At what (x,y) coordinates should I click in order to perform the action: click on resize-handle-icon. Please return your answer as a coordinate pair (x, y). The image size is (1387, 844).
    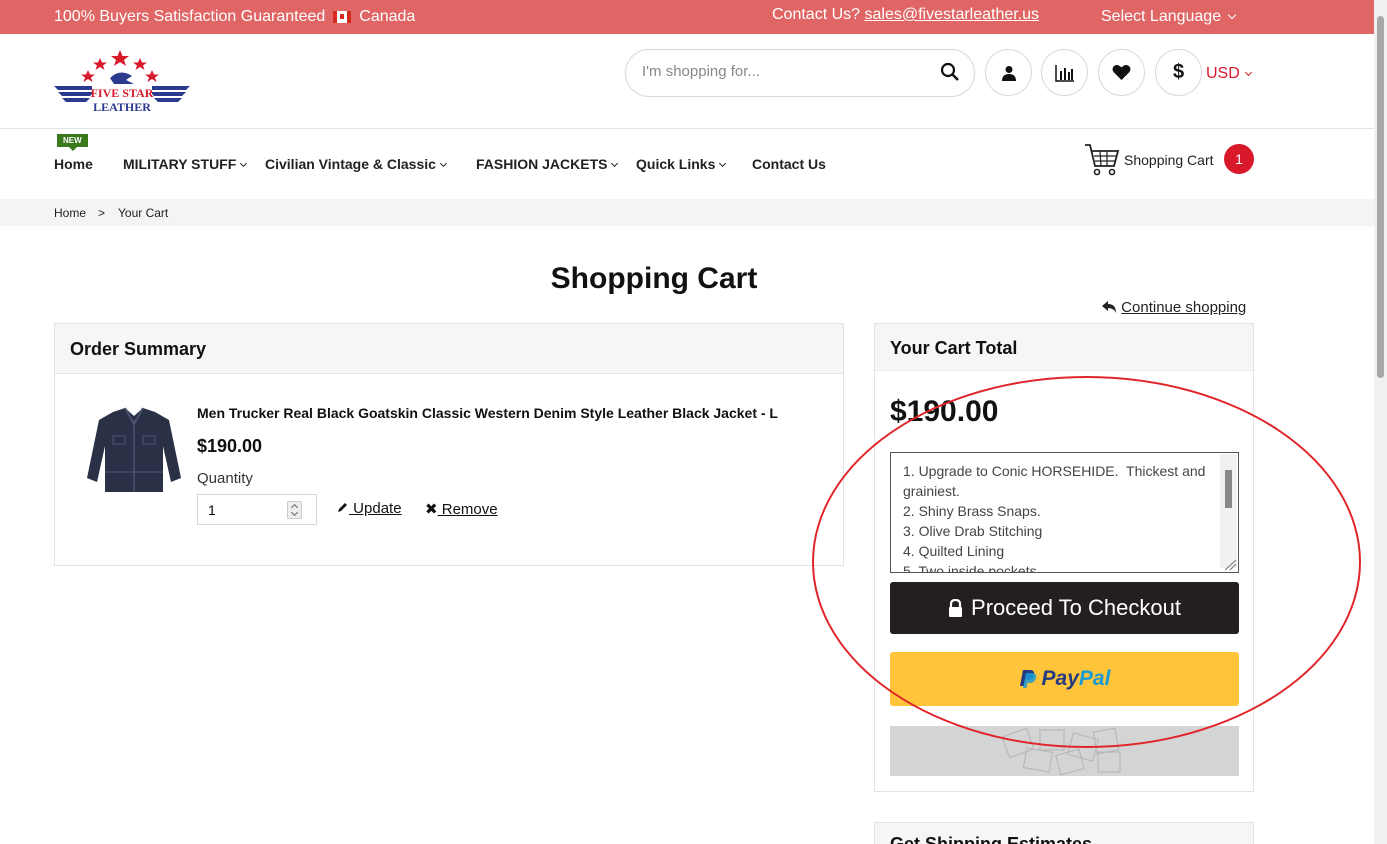
    Looking at the image, I should click on (1230, 565).